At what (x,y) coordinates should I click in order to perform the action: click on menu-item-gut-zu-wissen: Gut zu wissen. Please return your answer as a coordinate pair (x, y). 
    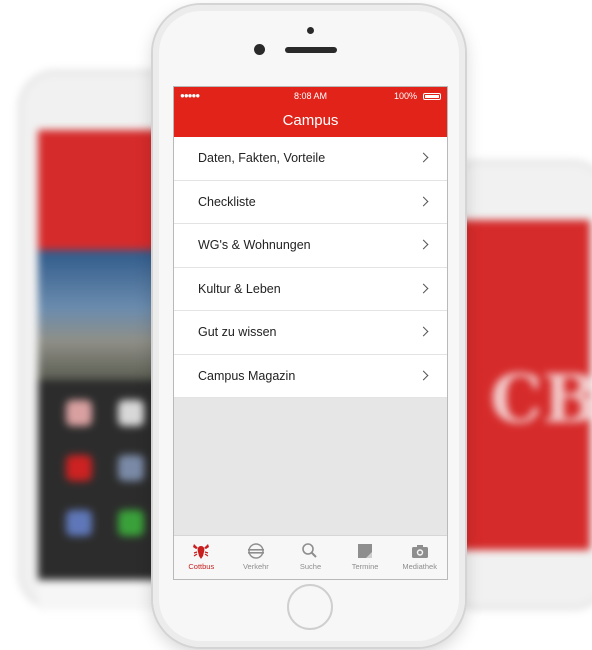
    Looking at the image, I should click on (310, 333).